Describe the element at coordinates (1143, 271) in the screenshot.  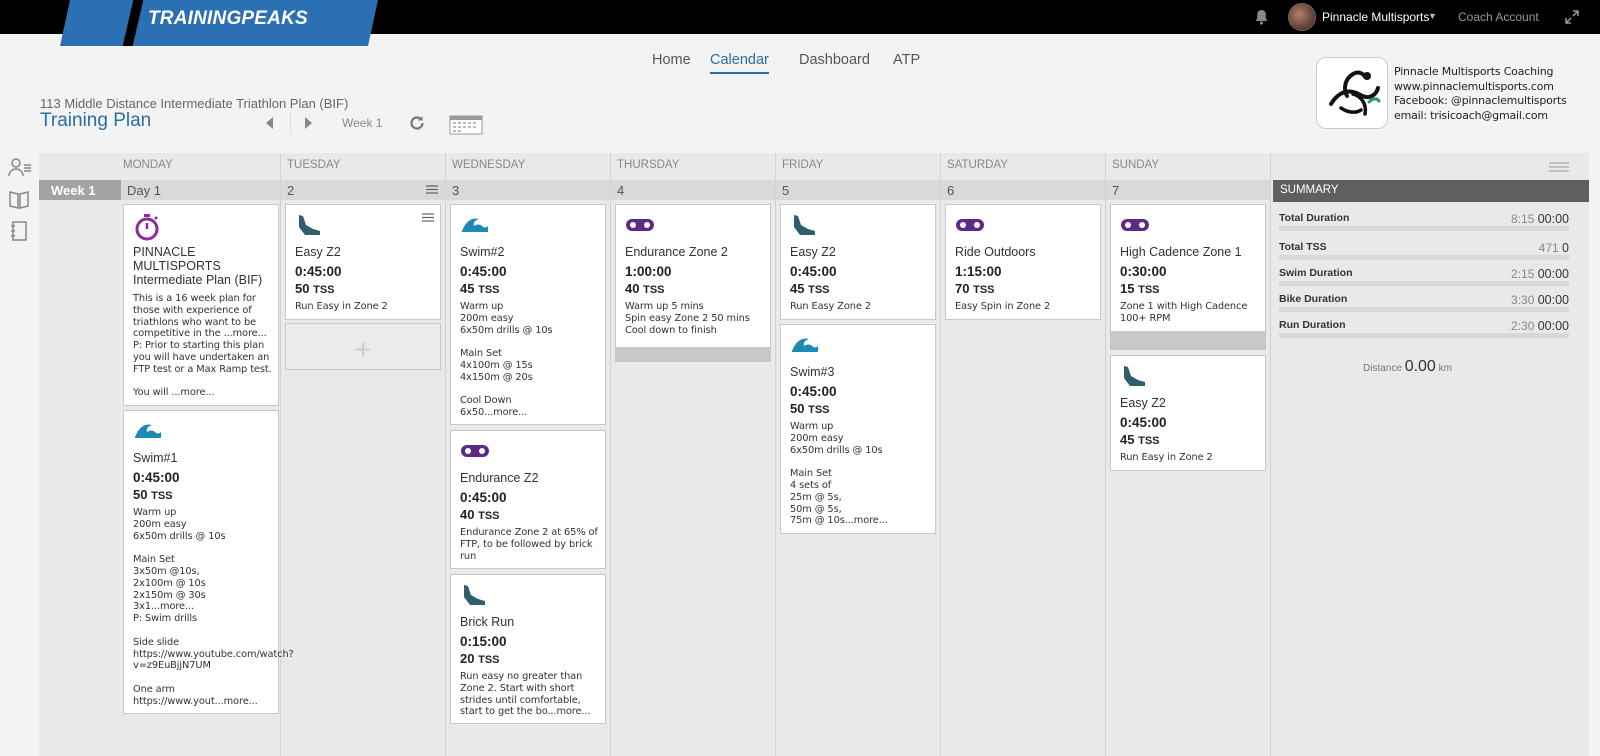
I see `workout-duration: 0:30:00` at that location.